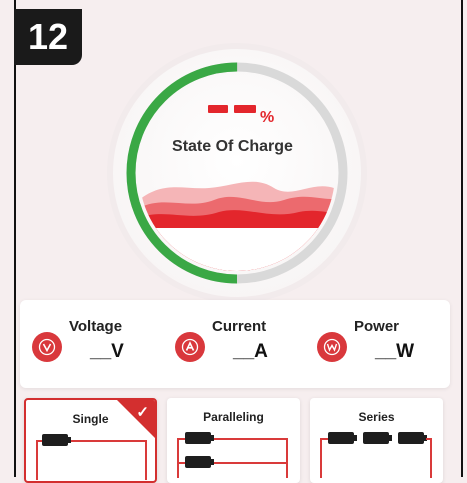 Image resolution: width=467 pixels, height=483 pixels. I want to click on soc-label: State Of Charge, so click(232, 146).